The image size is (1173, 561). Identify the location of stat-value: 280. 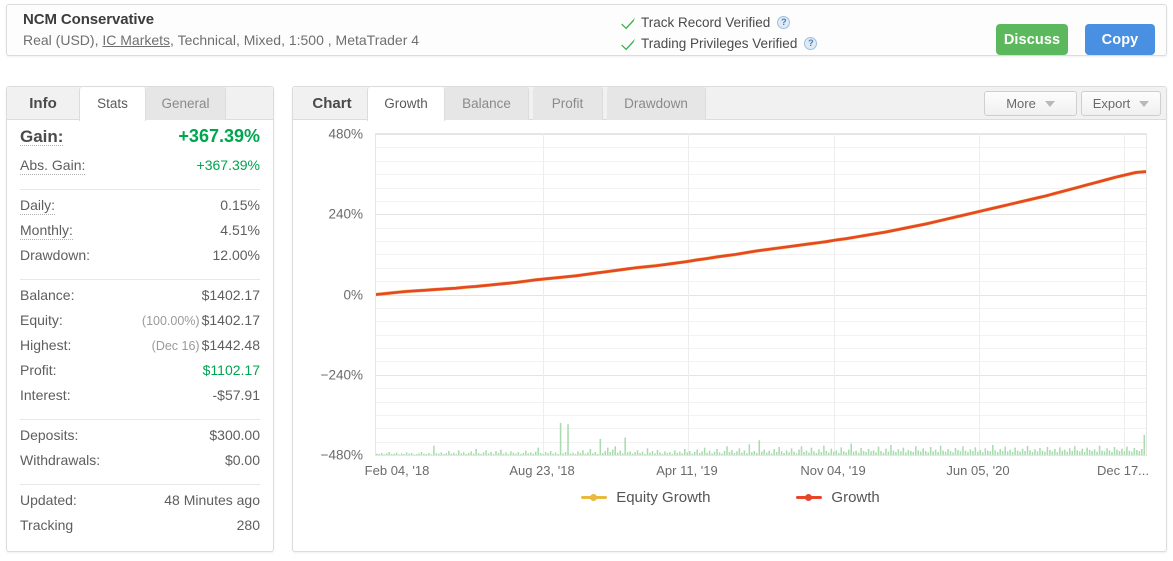
(248, 525).